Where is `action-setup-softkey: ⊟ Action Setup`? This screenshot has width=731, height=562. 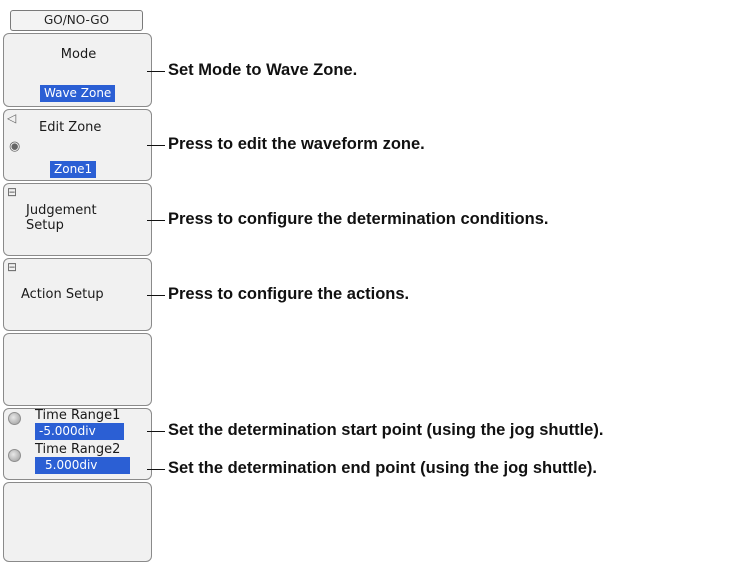 action-setup-softkey: ⊟ Action Setup is located at coordinates (77, 294).